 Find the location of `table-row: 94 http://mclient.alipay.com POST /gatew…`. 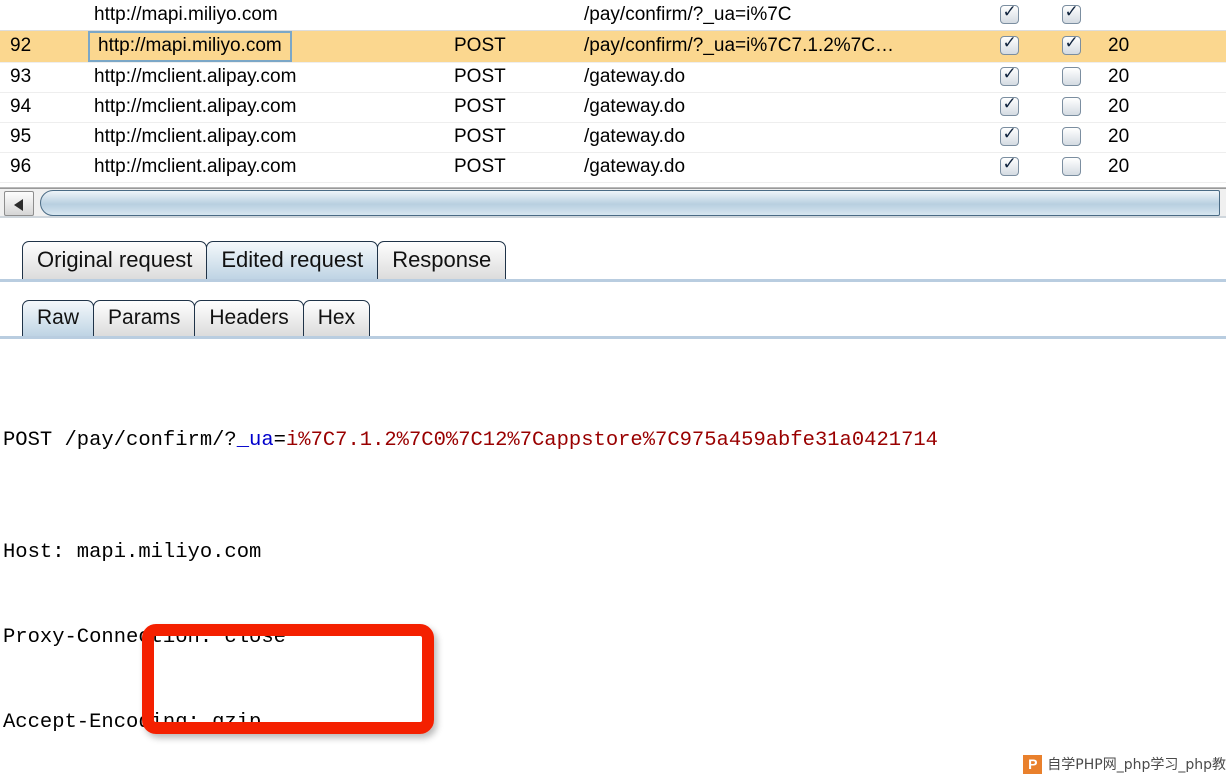

table-row: 94 http://mclient.alipay.com POST /gatew… is located at coordinates (613, 107).